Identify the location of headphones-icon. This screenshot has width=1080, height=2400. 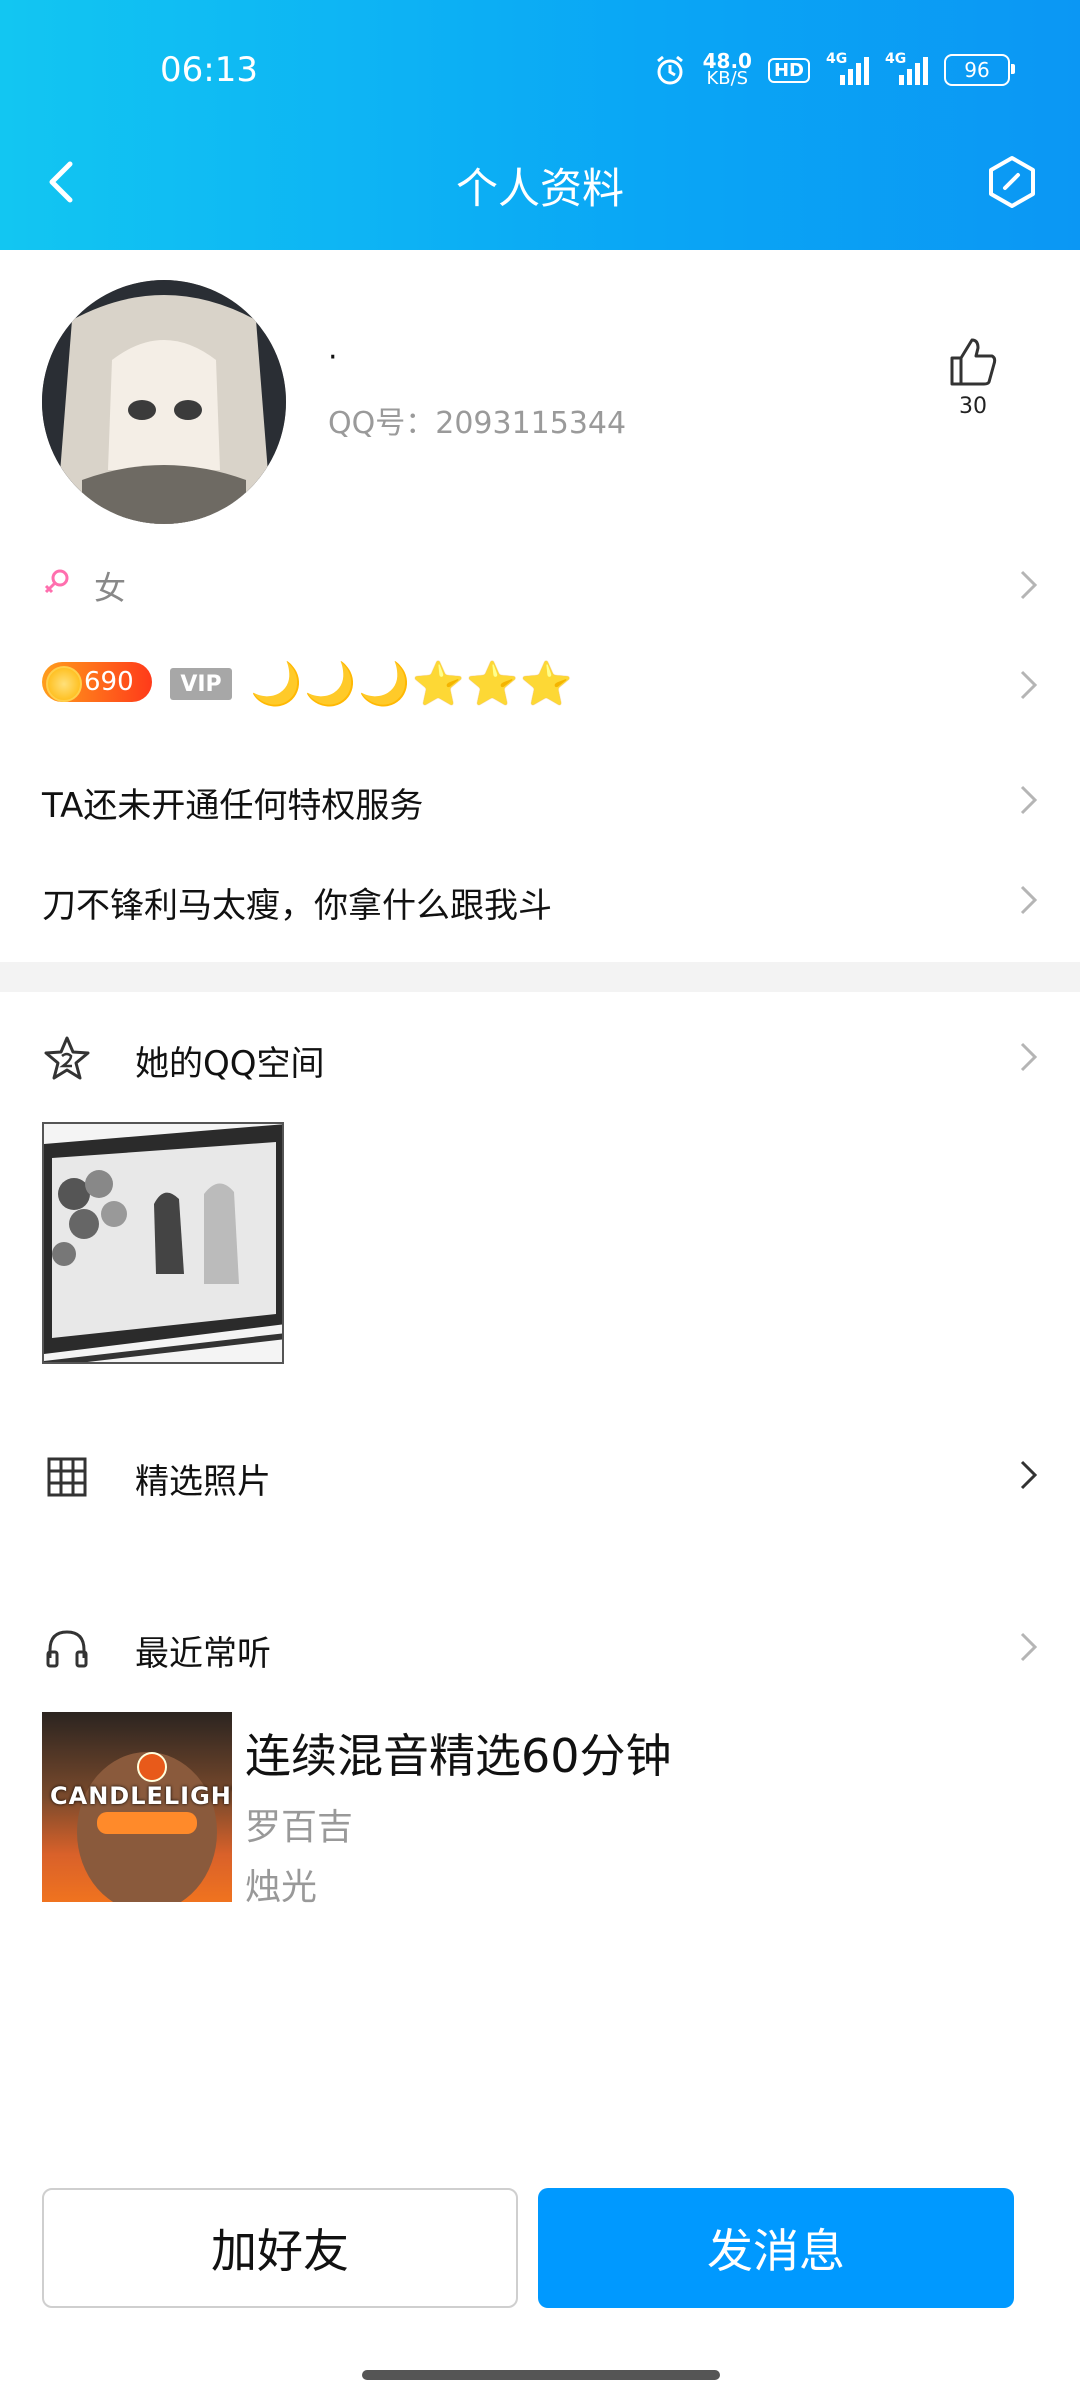
(67, 1649).